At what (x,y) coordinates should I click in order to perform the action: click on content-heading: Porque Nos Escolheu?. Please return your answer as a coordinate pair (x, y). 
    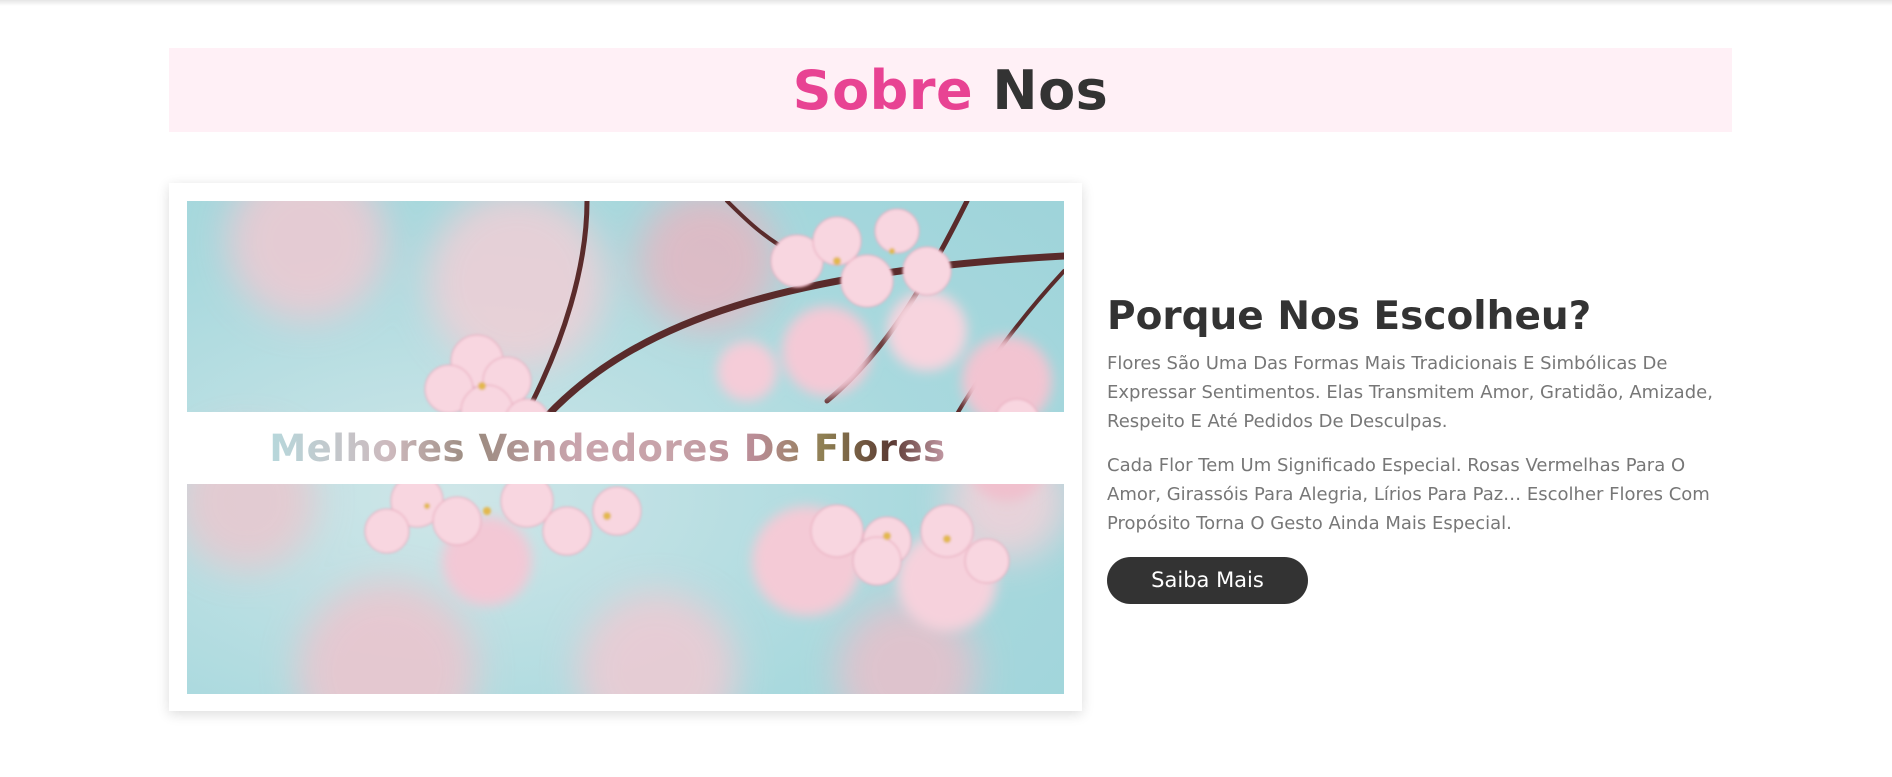
    Looking at the image, I should click on (1349, 316).